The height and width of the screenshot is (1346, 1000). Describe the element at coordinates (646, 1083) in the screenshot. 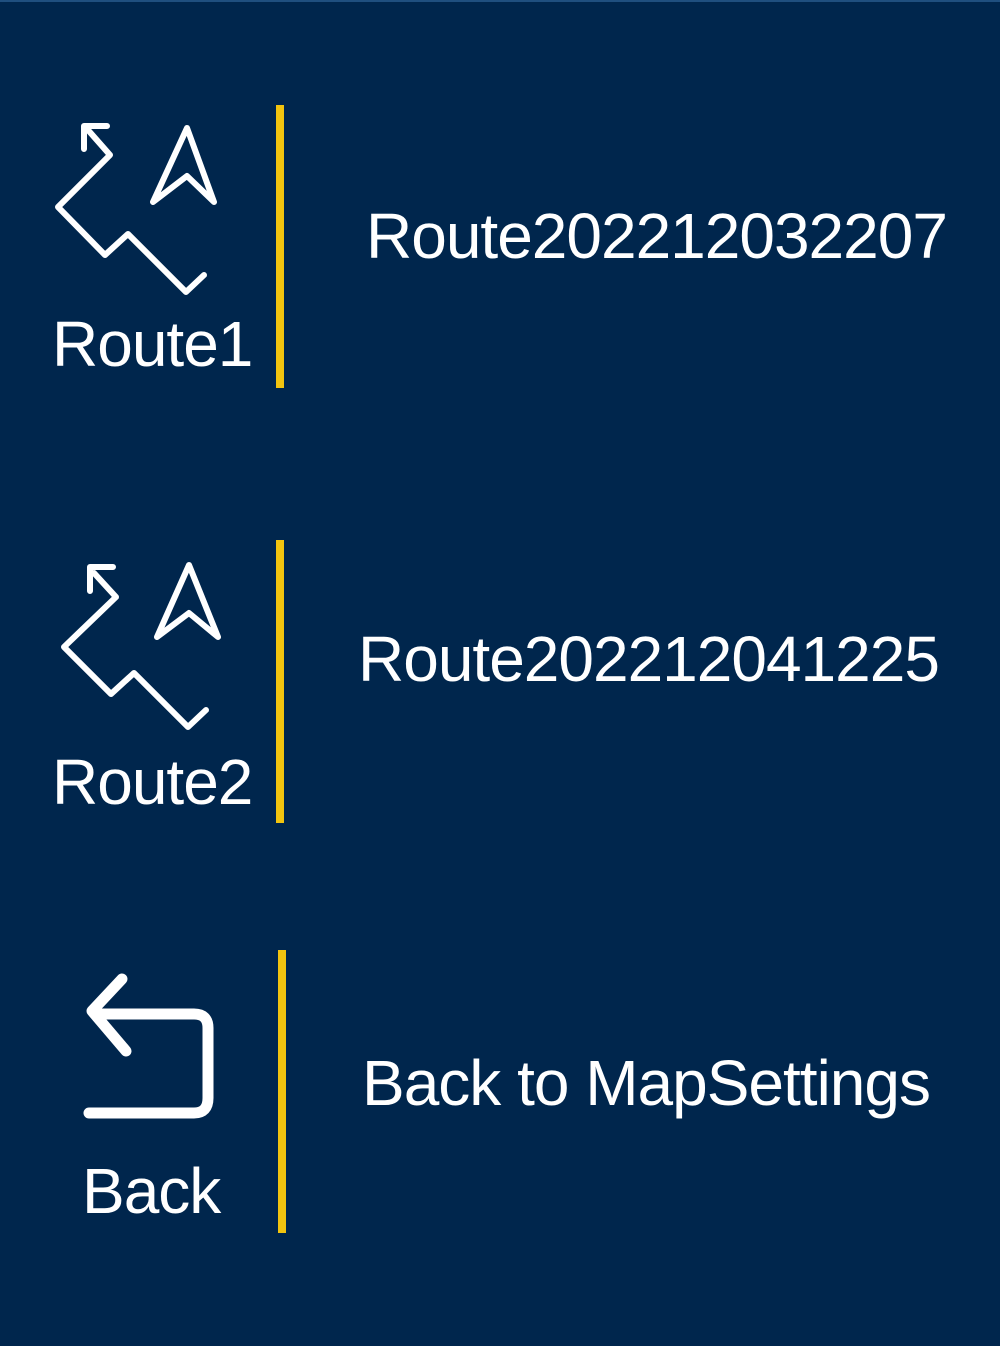

I see `back-to-mapsettings-label: Back to MapSettings` at that location.